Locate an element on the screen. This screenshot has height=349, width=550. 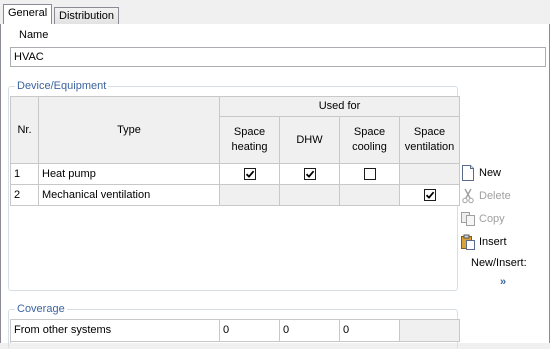
header-nr: Nr. is located at coordinates (25, 130).